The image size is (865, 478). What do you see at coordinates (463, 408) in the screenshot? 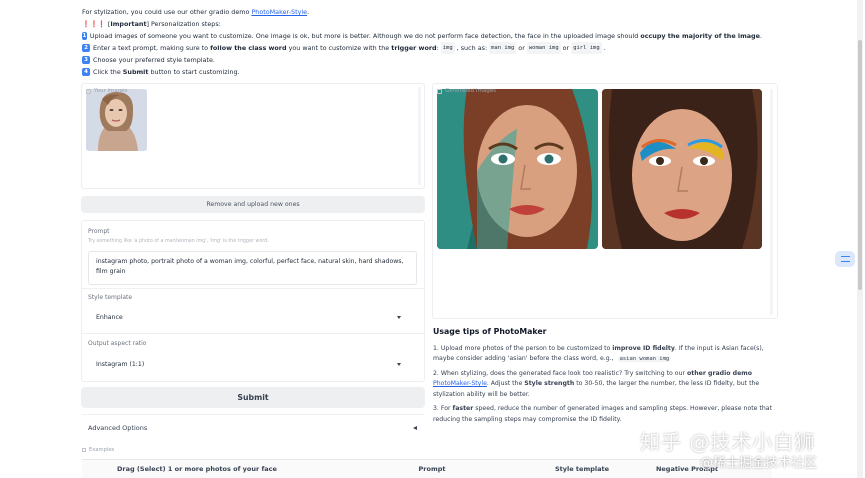
I see `tip-3-bold: faster` at bounding box center [463, 408].